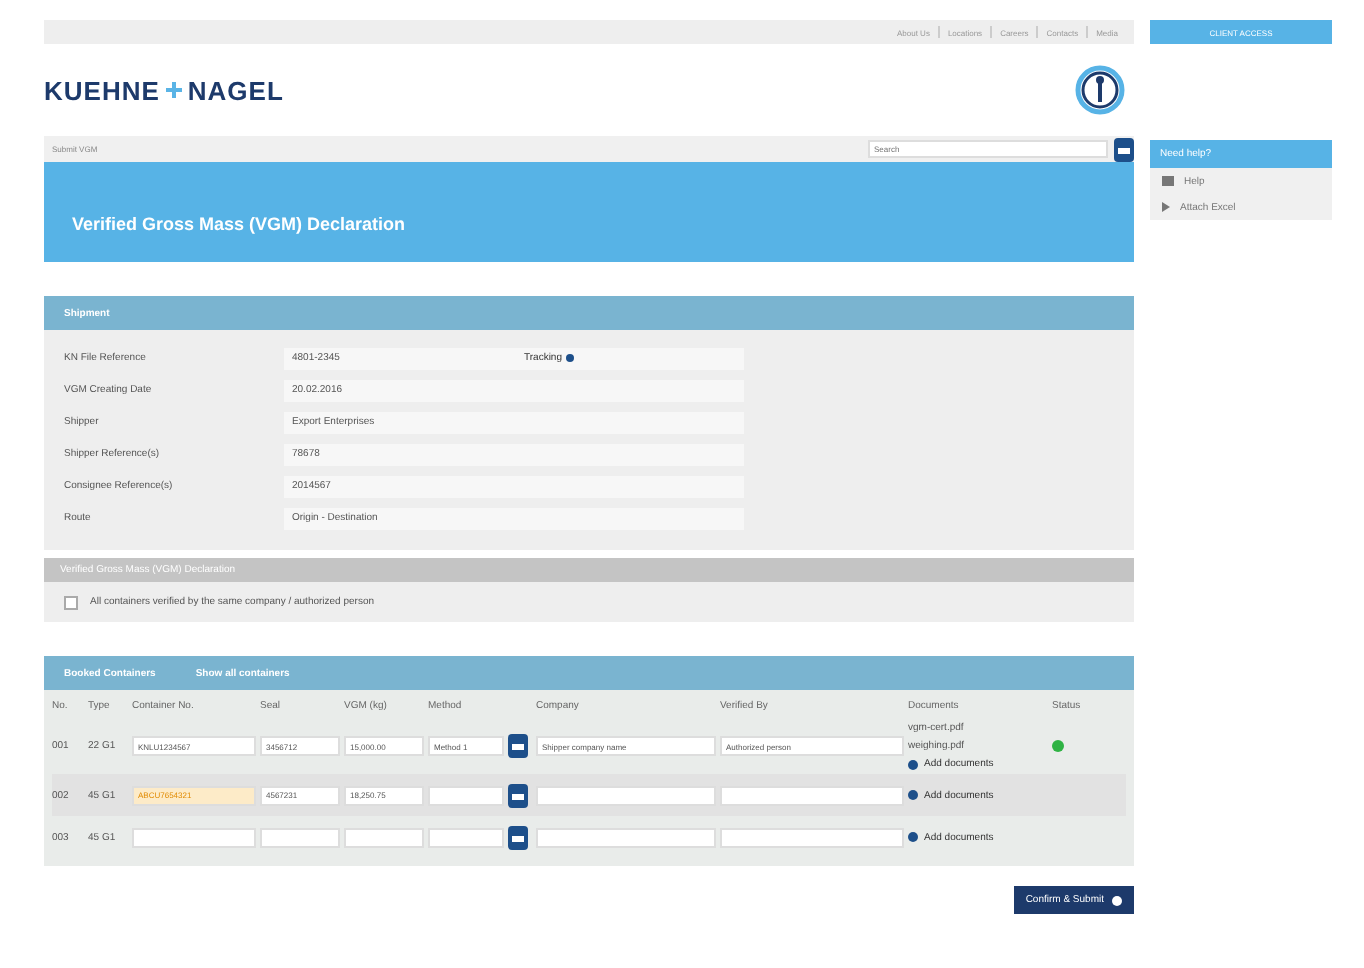 This screenshot has width=1364, height=968. What do you see at coordinates (164, 90) in the screenshot?
I see `logo: KUEHNE NAGEL` at bounding box center [164, 90].